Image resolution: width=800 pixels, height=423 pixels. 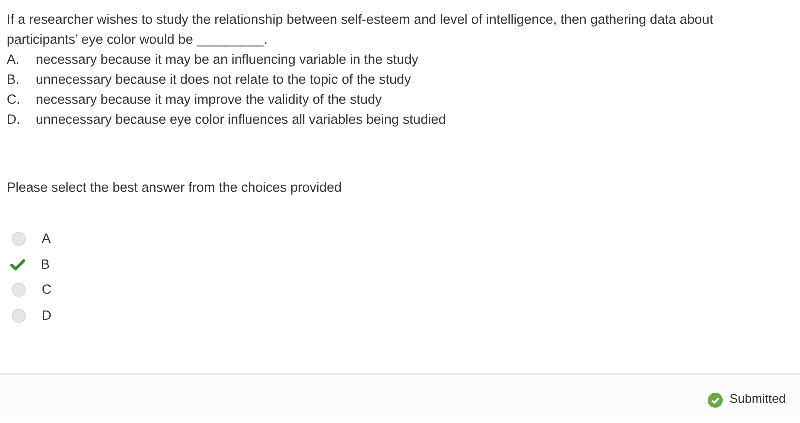 What do you see at coordinates (18, 264) in the screenshot?
I see `checkmark-icon` at bounding box center [18, 264].